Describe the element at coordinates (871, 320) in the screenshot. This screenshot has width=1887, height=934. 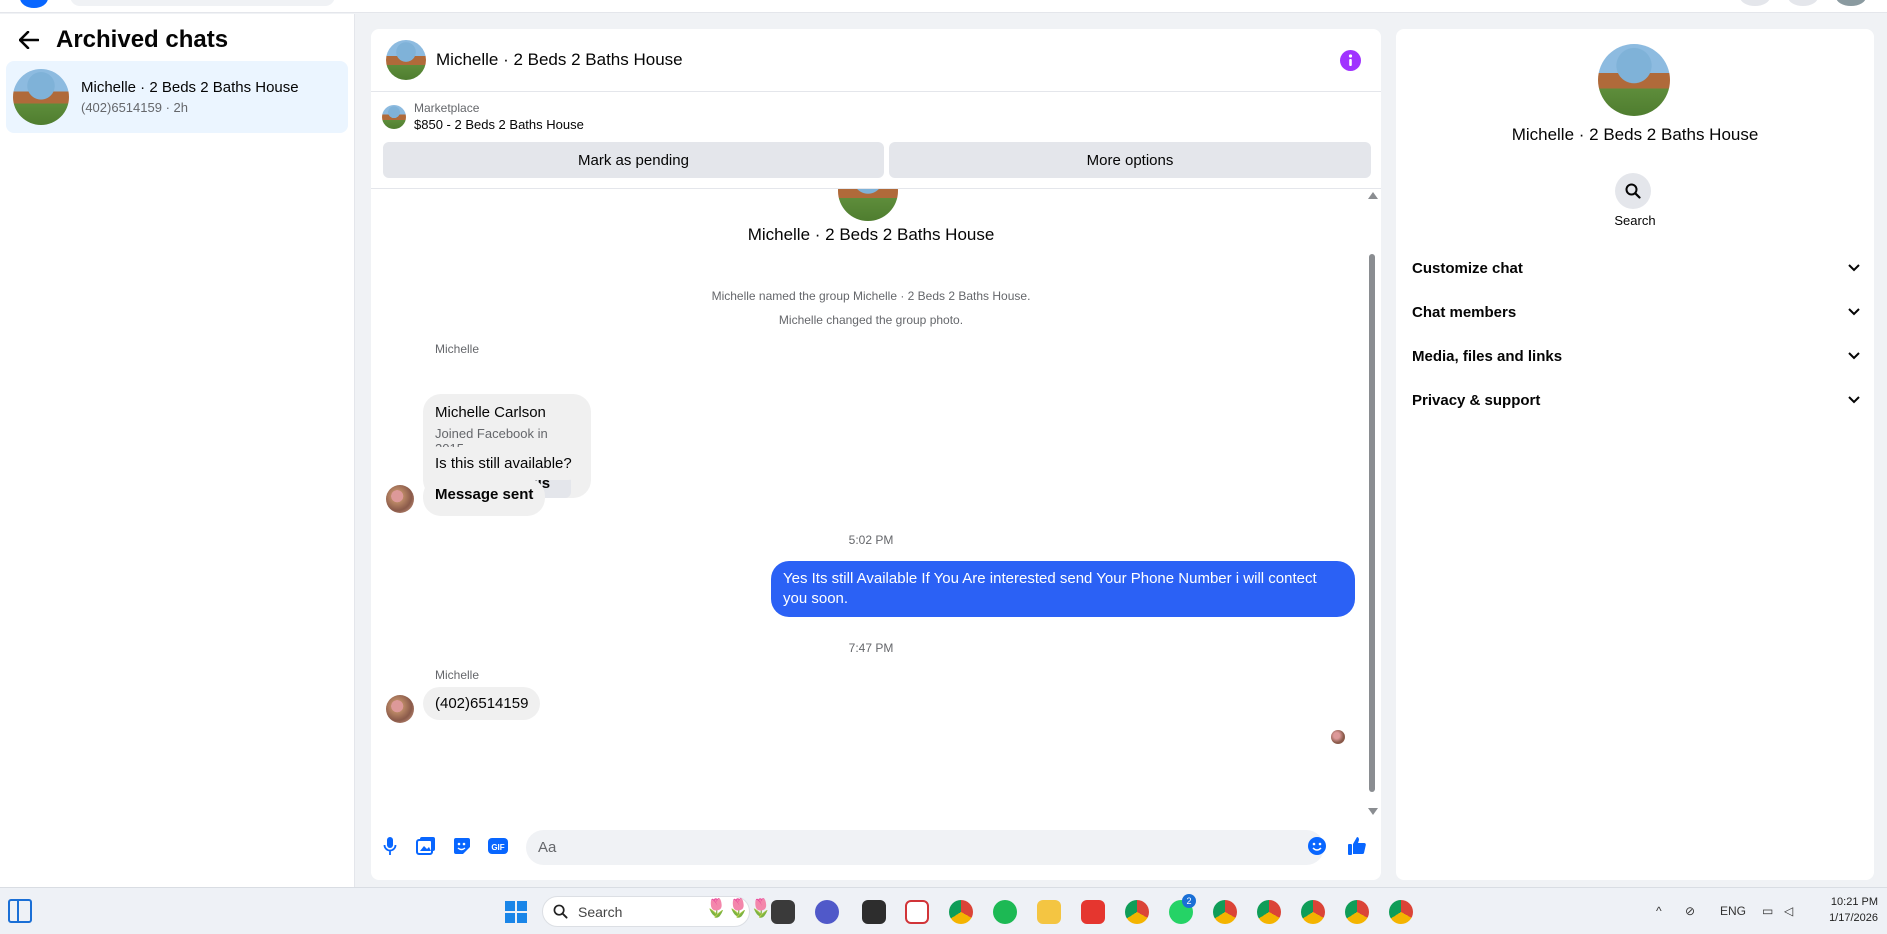
I see `system-message: Michelle changed the group photo.` at that location.